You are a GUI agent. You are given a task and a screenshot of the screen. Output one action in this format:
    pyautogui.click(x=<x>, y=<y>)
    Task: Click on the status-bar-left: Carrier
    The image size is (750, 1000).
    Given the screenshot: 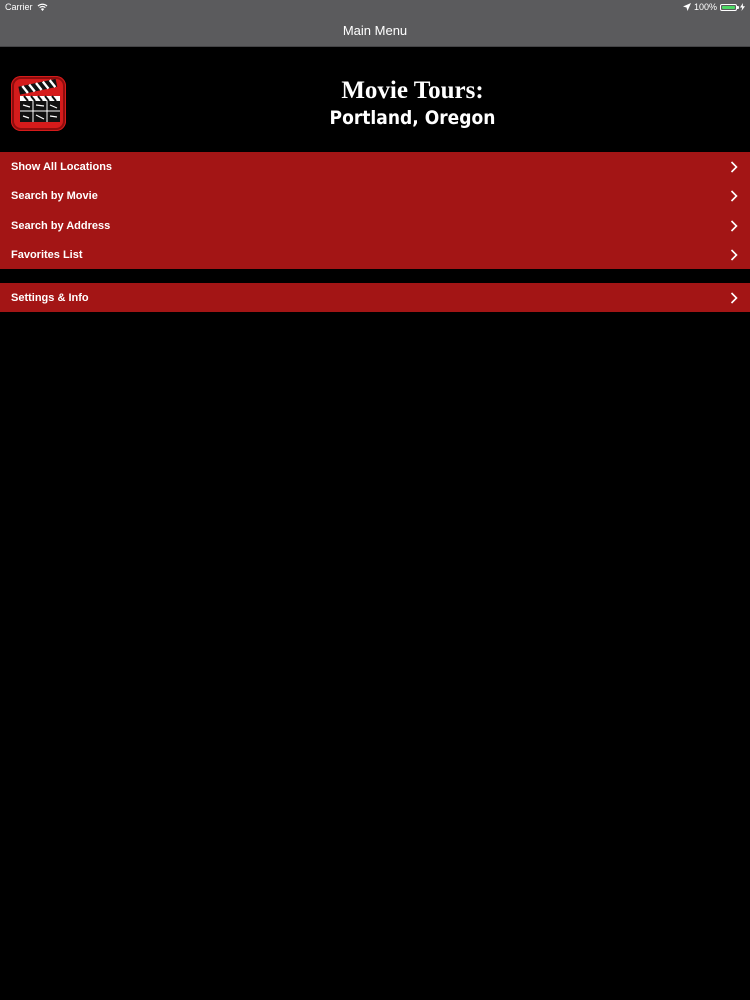 What is the action you would take?
    pyautogui.click(x=26, y=7)
    